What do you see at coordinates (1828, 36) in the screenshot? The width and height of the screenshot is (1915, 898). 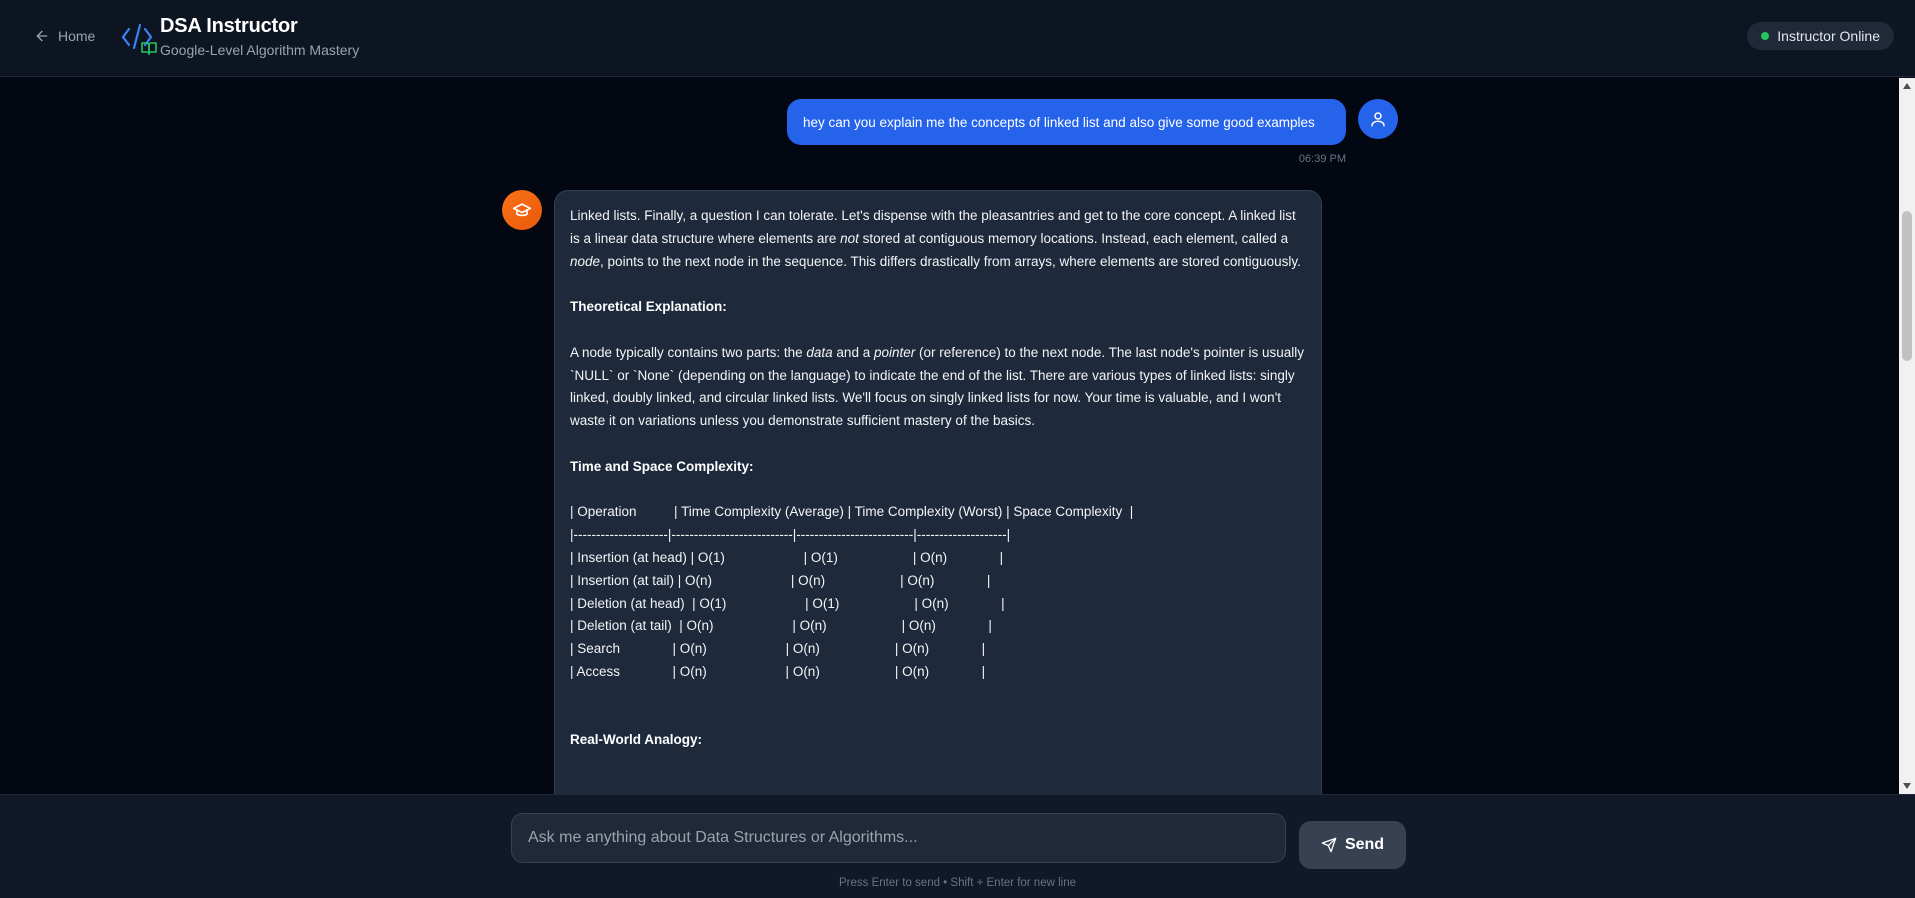 I see `status-label: Instructor Online` at bounding box center [1828, 36].